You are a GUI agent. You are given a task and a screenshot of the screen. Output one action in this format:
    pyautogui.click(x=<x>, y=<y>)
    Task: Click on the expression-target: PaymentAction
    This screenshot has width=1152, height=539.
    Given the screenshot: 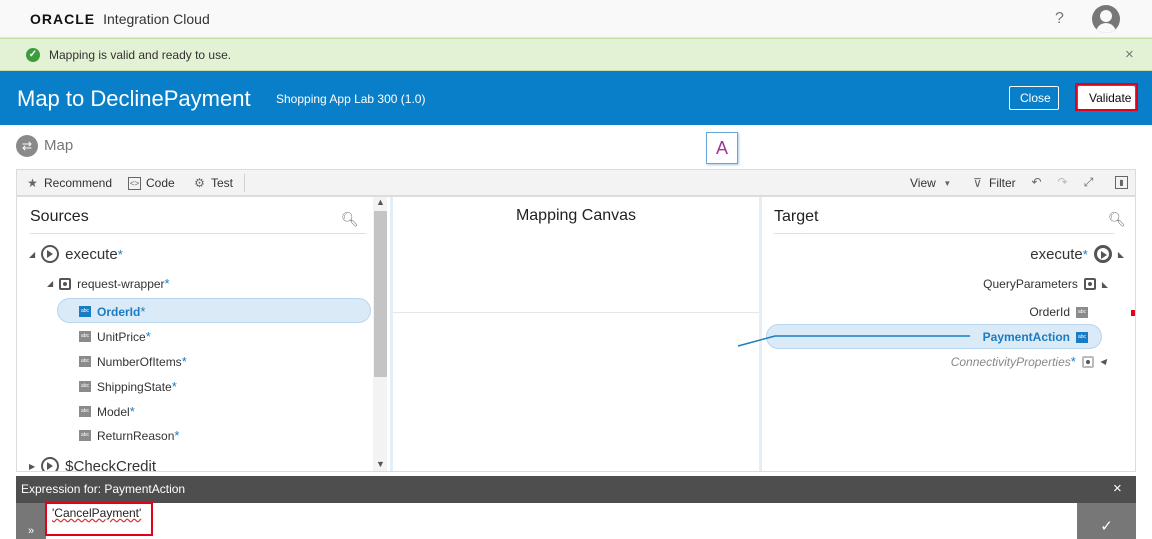 What is the action you would take?
    pyautogui.click(x=145, y=489)
    